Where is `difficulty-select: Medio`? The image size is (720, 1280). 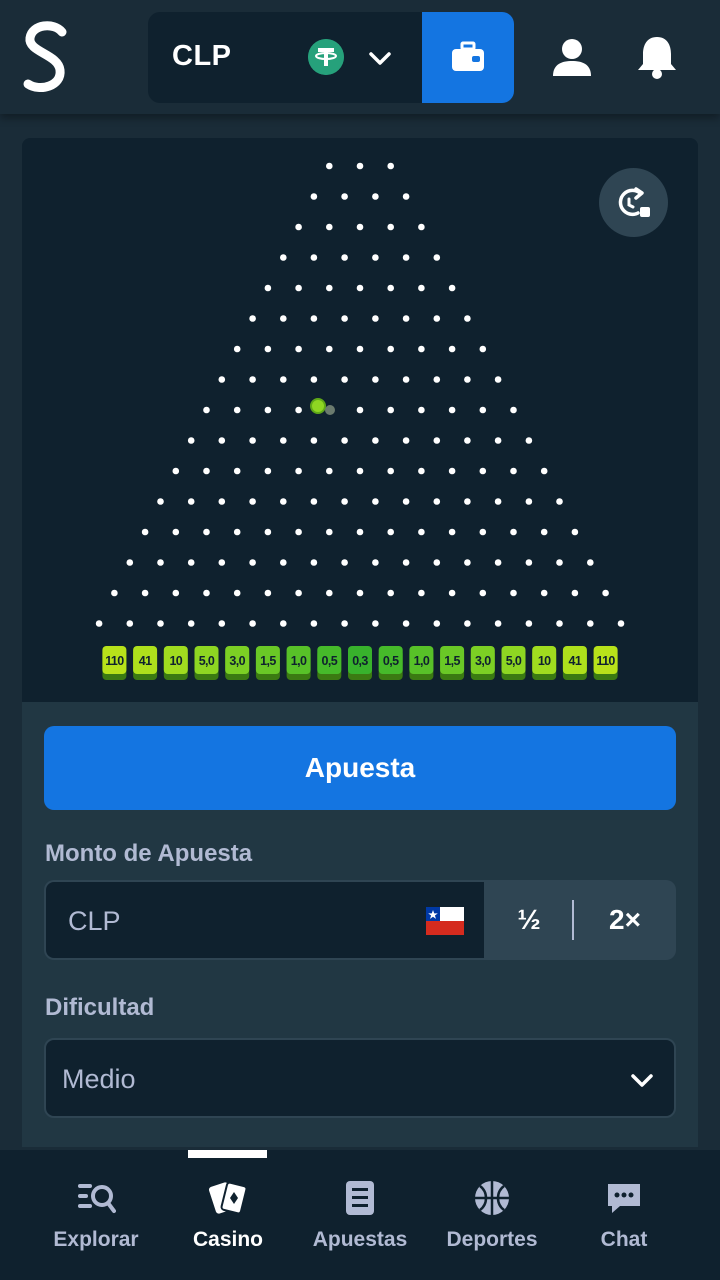 difficulty-select: Medio is located at coordinates (360, 1078).